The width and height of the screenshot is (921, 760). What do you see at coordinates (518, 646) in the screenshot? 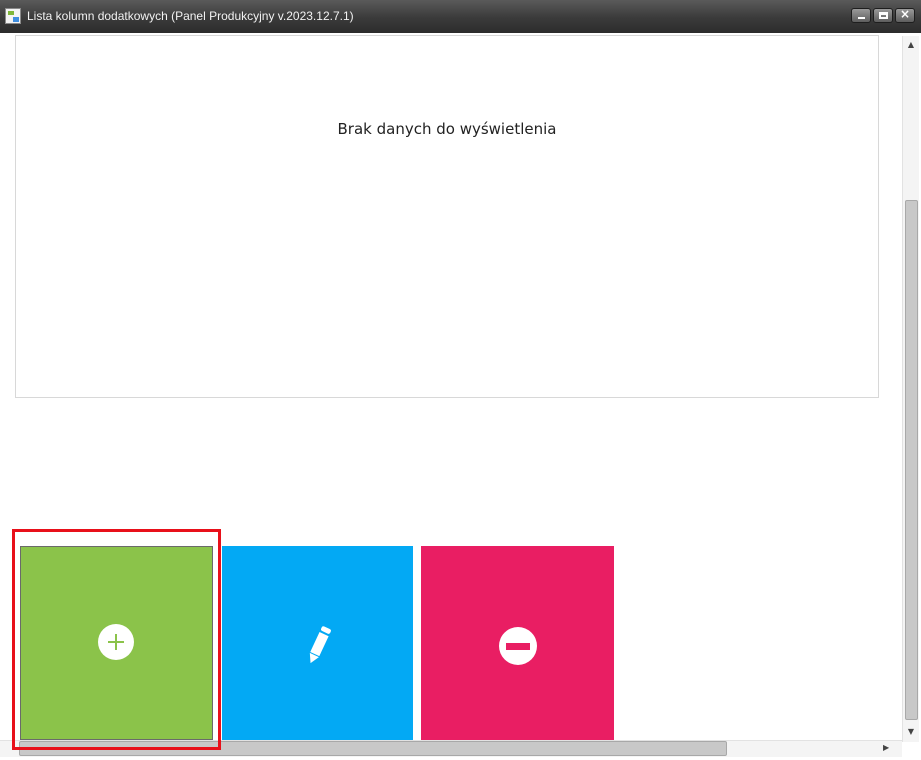
I see `minus-circle-icon` at bounding box center [518, 646].